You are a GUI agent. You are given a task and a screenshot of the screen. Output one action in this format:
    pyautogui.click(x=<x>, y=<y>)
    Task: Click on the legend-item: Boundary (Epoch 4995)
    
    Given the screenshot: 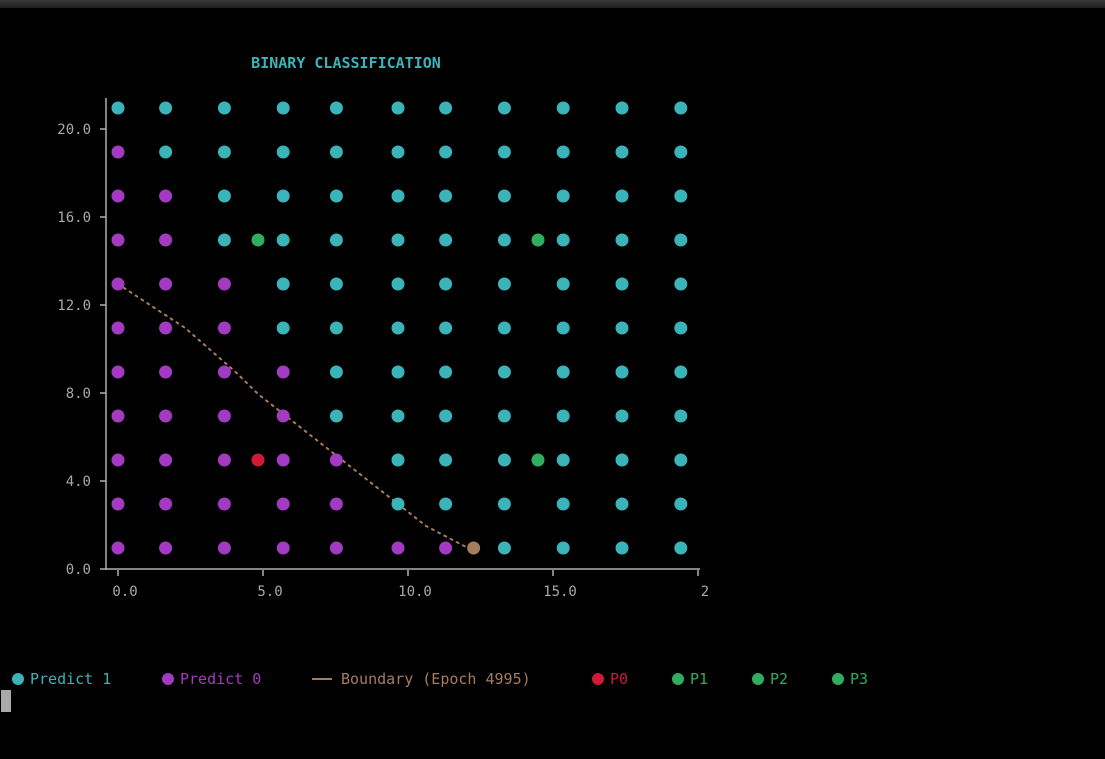 What is the action you would take?
    pyautogui.click(x=421, y=679)
    